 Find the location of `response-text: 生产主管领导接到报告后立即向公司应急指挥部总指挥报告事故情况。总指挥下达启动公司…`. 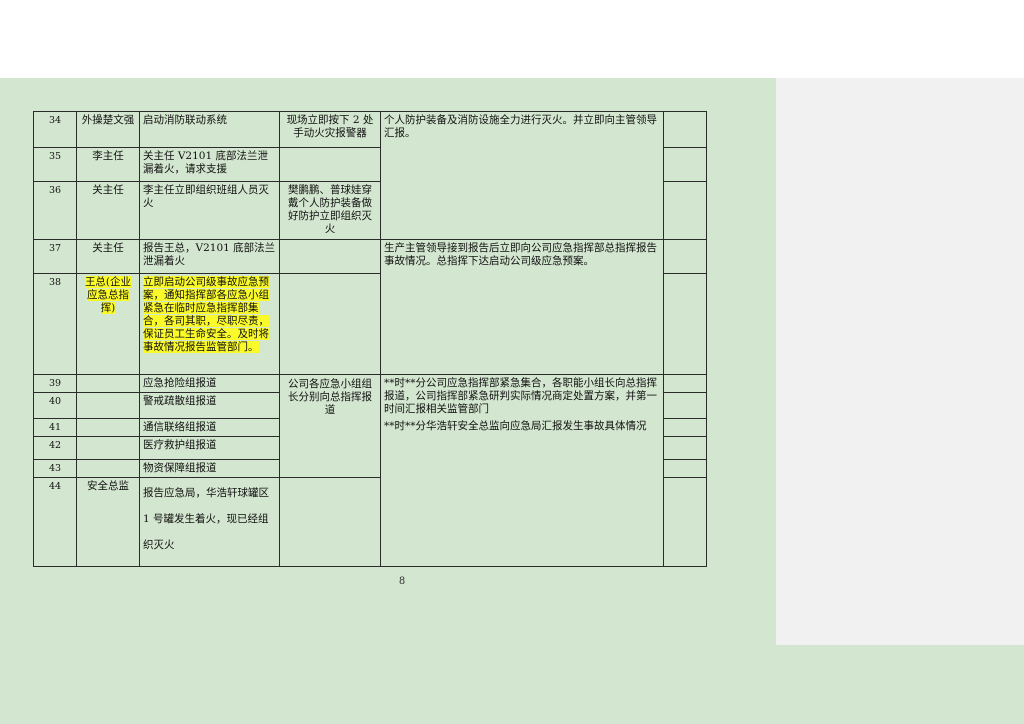

response-text: 生产主管领导接到报告后立即向公司应急指挥部总指挥报告事故情况。总指挥下达启动公司… is located at coordinates (522, 307).